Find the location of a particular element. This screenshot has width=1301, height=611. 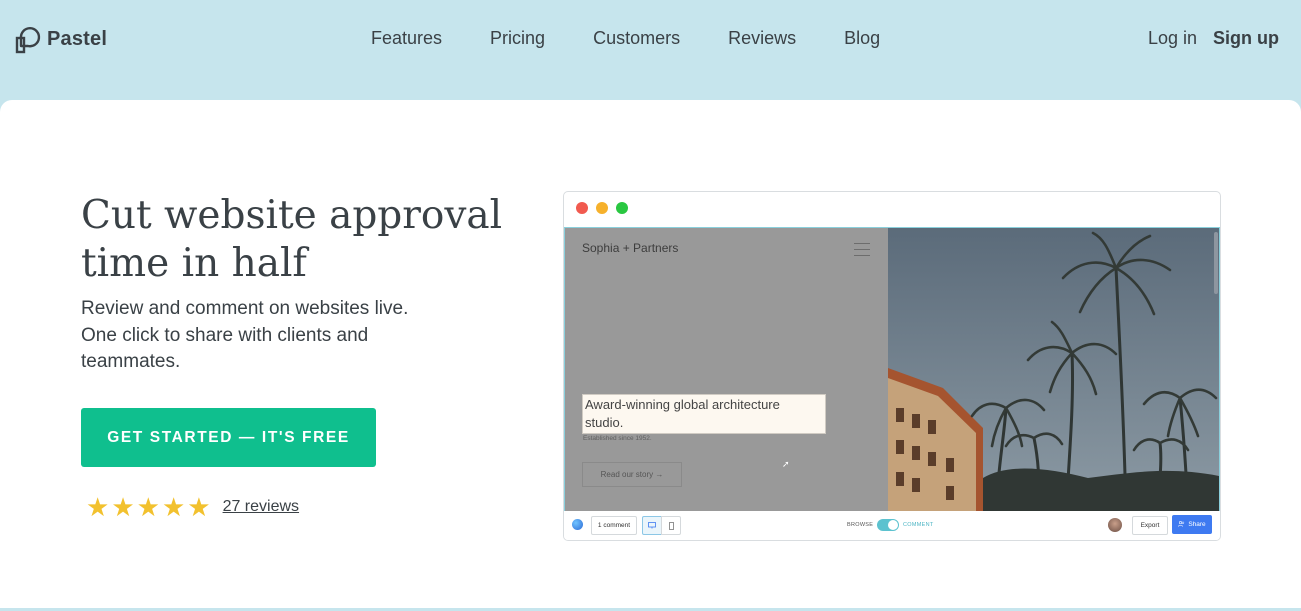

login-link: Log in is located at coordinates (1172, 38).